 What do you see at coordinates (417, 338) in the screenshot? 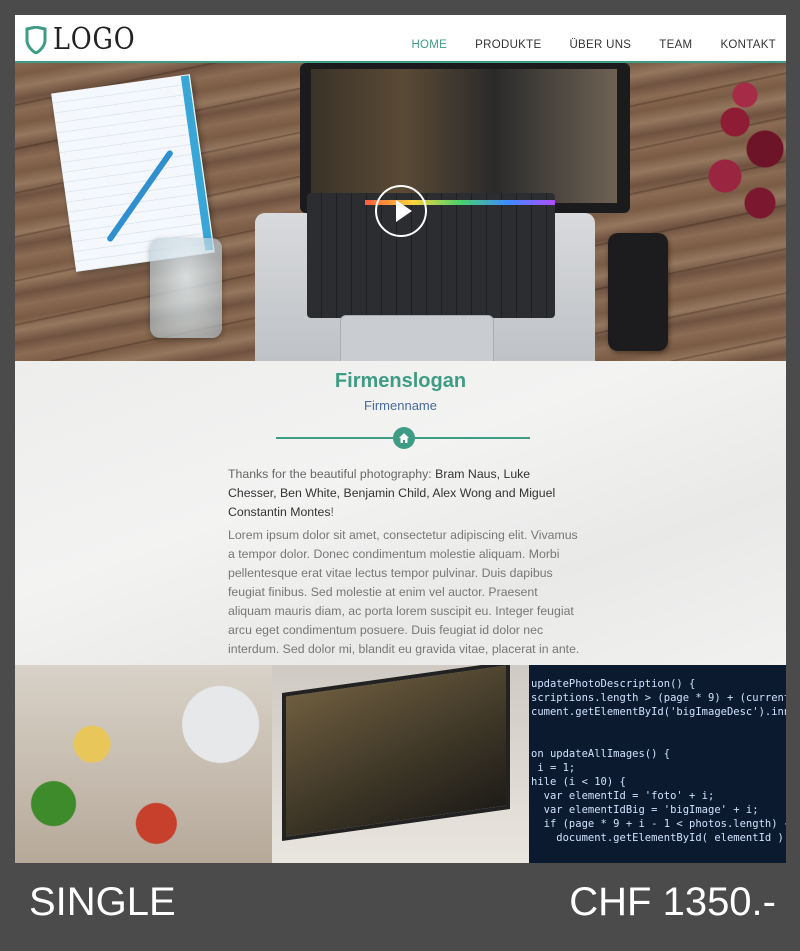
I see `laptop-trackpad` at bounding box center [417, 338].